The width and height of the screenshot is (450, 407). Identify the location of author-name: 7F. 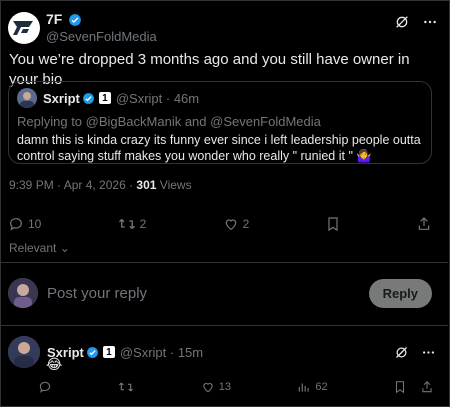
(54, 19).